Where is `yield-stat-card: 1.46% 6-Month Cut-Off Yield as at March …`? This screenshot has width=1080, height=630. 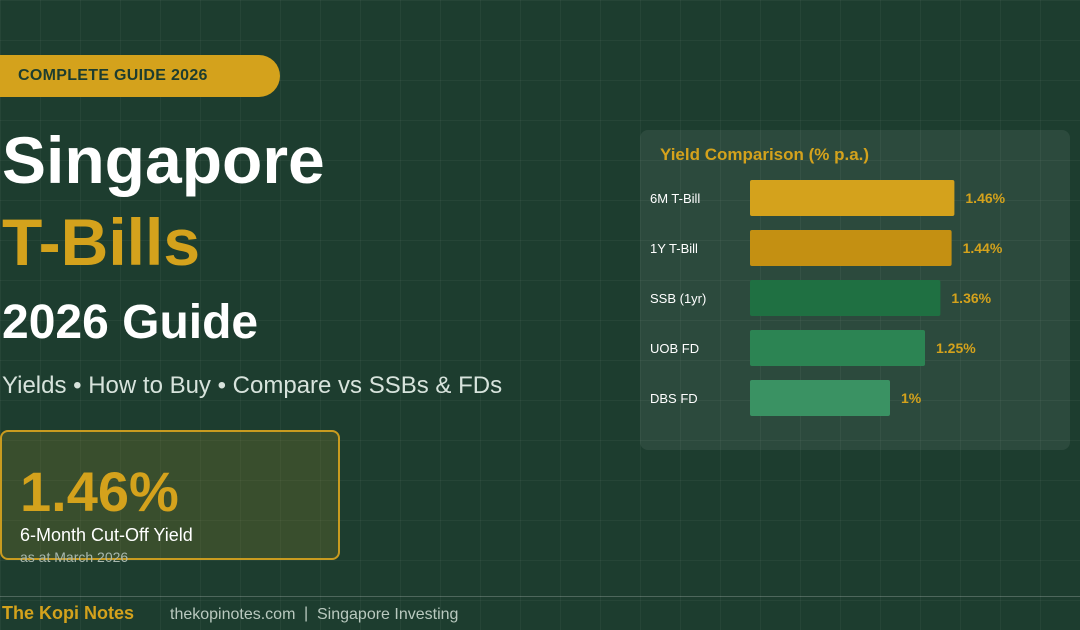 yield-stat-card: 1.46% 6-Month Cut-Off Yield as at March … is located at coordinates (170, 497).